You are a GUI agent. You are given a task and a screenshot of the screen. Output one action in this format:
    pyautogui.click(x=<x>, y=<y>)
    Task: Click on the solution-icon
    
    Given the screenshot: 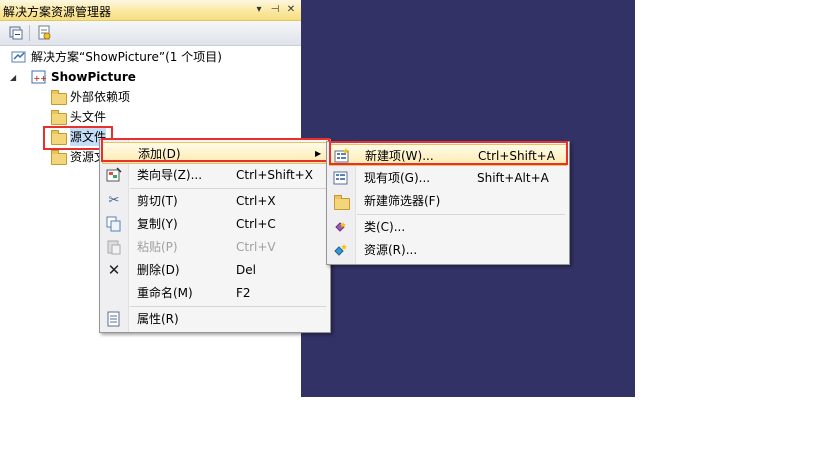 What is the action you would take?
    pyautogui.click(x=18, y=57)
    